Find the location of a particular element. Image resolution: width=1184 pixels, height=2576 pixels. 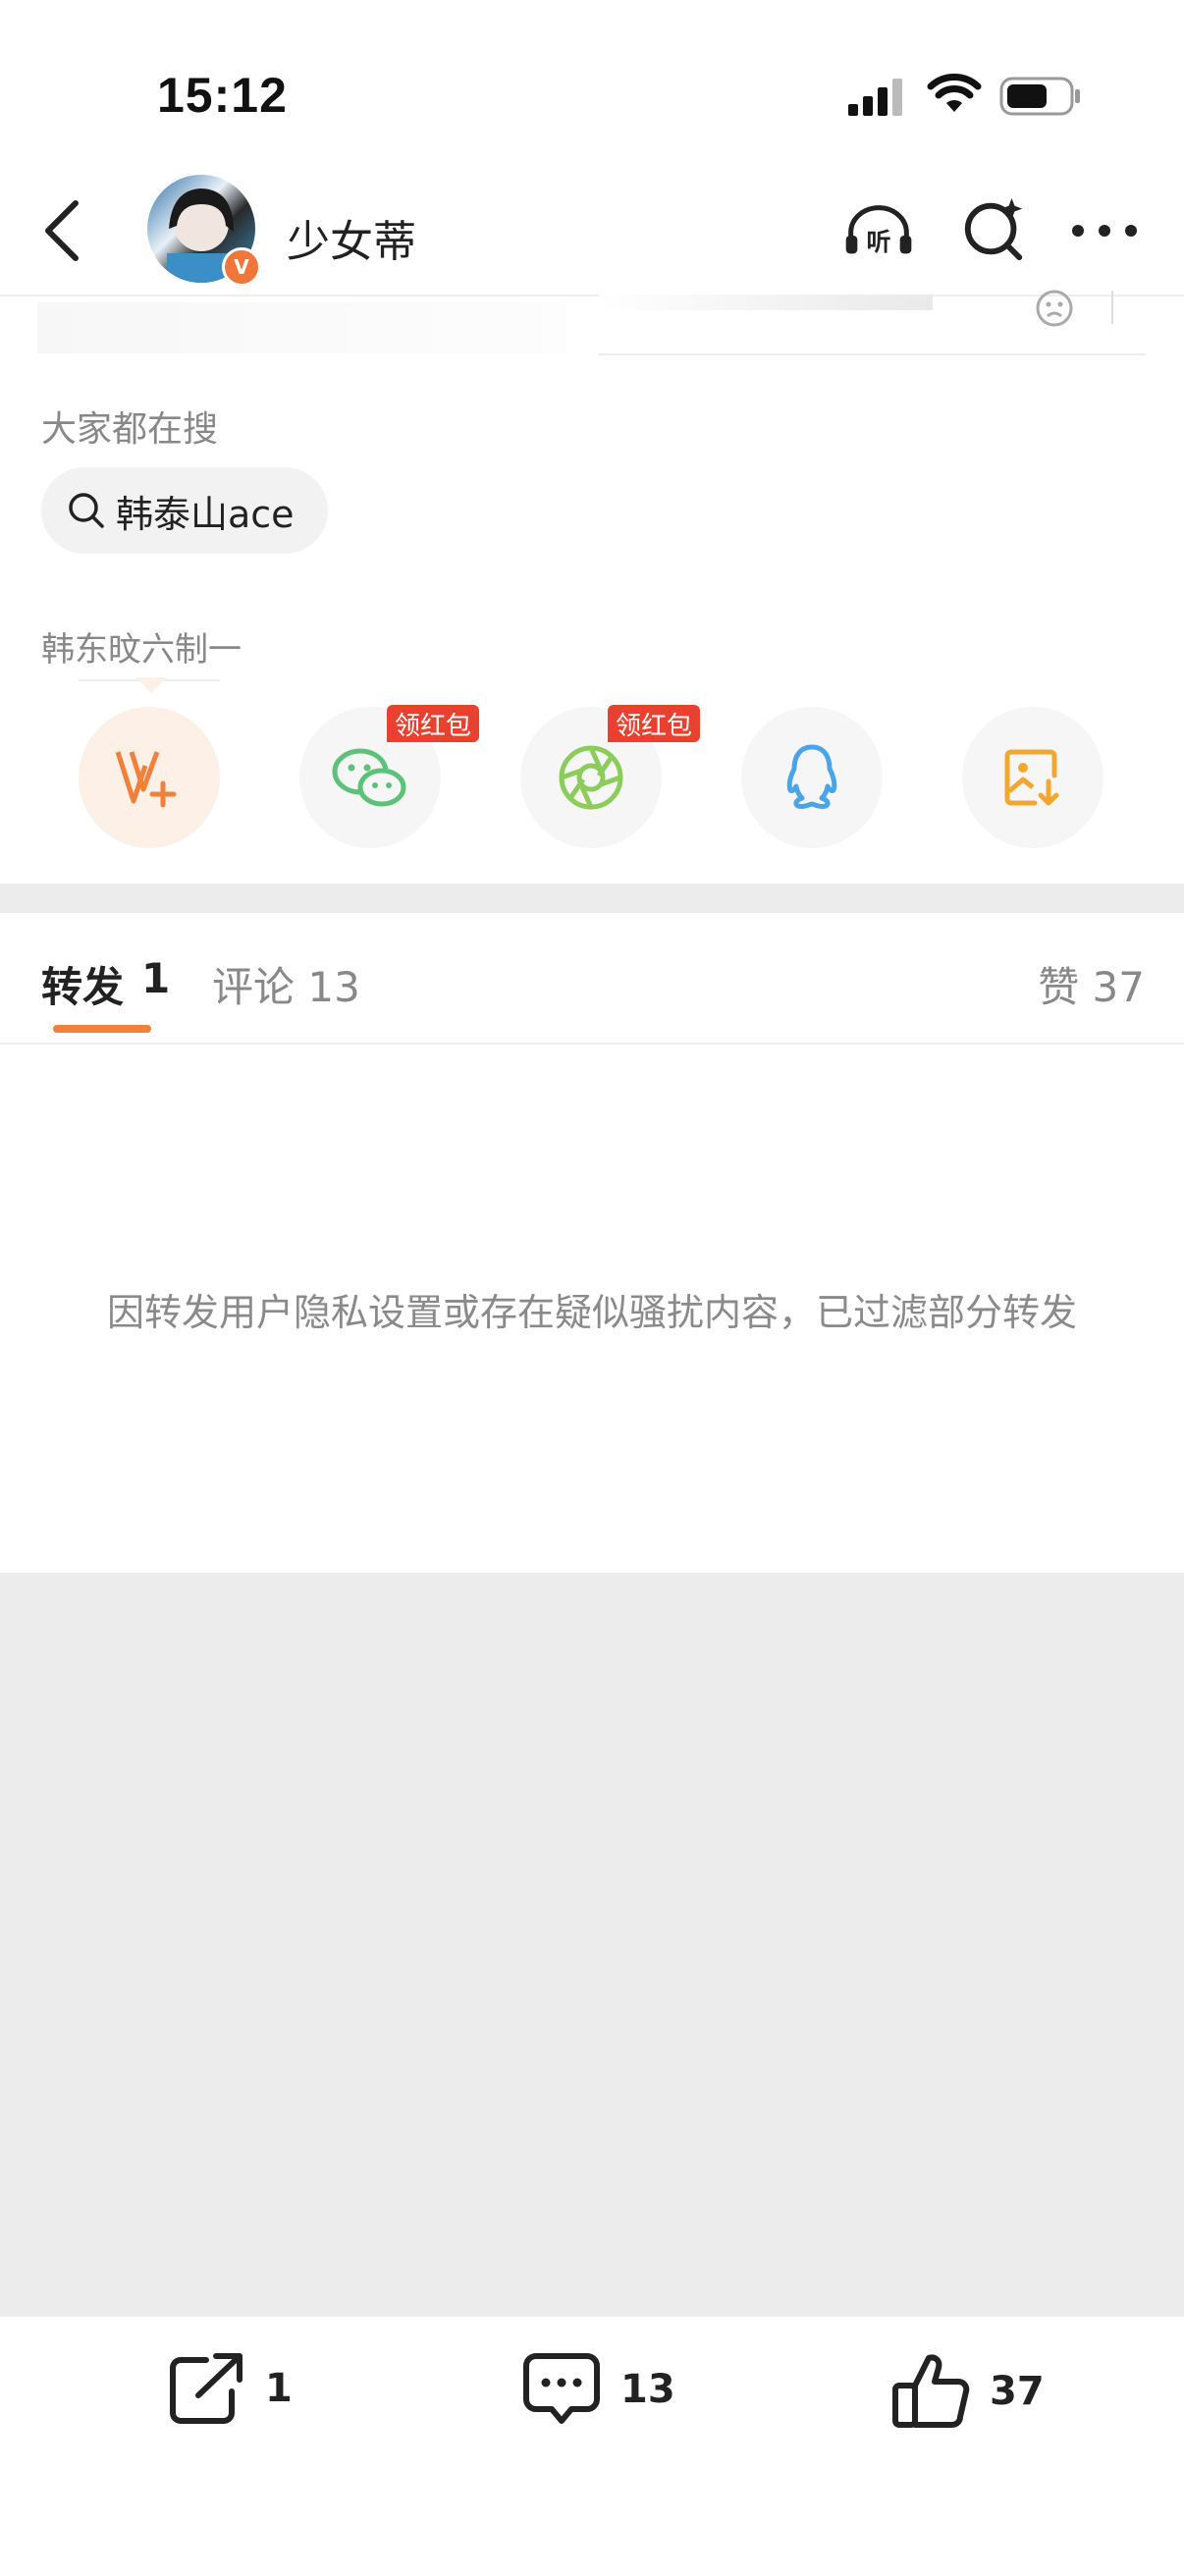

comment-count: 13 is located at coordinates (647, 2389).